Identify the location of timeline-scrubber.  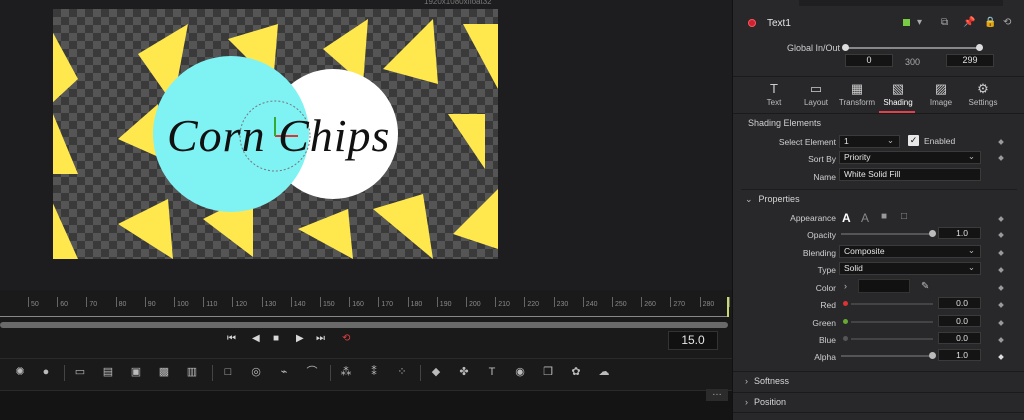
(364, 325).